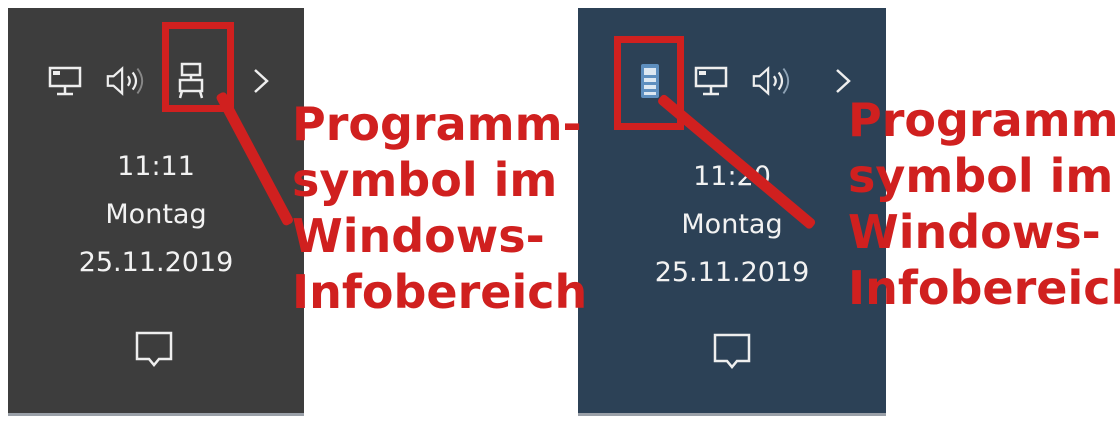 This screenshot has width=1120, height=425. Describe the element at coordinates (261, 81) in the screenshot. I see `chevron-right-icon` at that location.